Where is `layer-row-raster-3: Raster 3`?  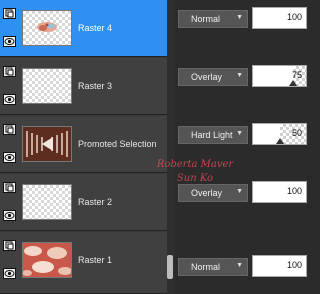 layer-row-raster-3: Raster 3 is located at coordinates (83, 86).